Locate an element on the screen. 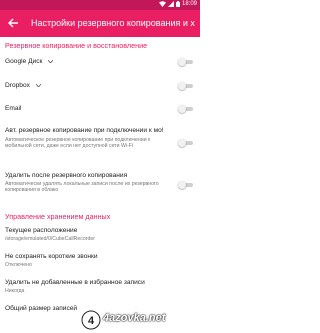 This screenshot has height=333, width=320. app-bar: Настройки резервного копирования и х is located at coordinates (100, 23).